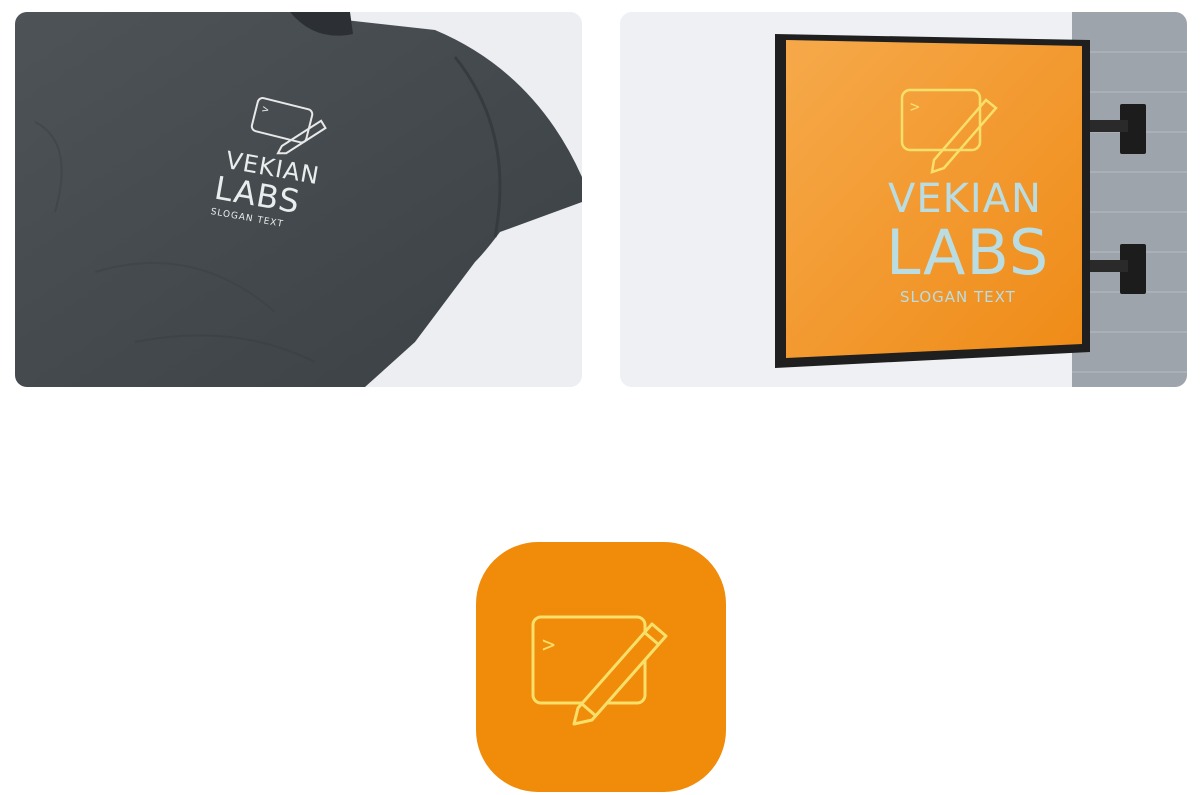 The height and width of the screenshot is (795, 1203). What do you see at coordinates (599, 670) in the screenshot?
I see `terminal-pencil-icon: >` at bounding box center [599, 670].